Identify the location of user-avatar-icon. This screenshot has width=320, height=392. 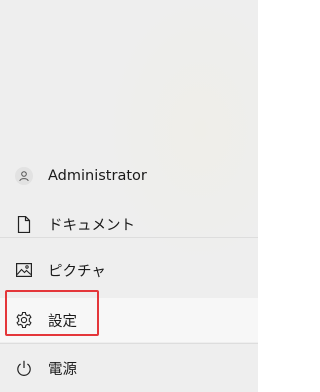
(24, 176).